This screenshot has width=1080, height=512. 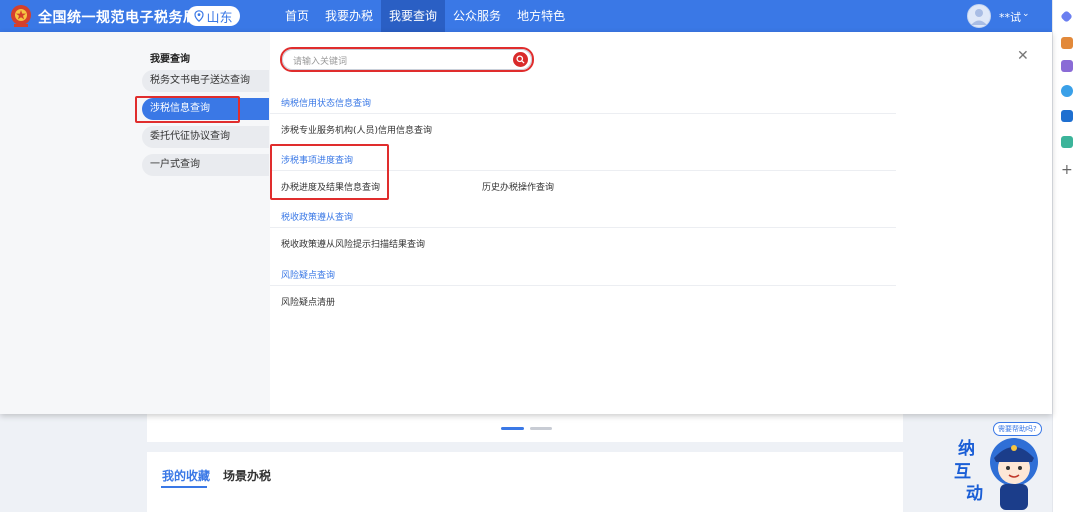 What do you see at coordinates (353, 243) in the screenshot?
I see `link-policy-scan: 税收政策遵从风险提示扫描结果查询` at bounding box center [353, 243].